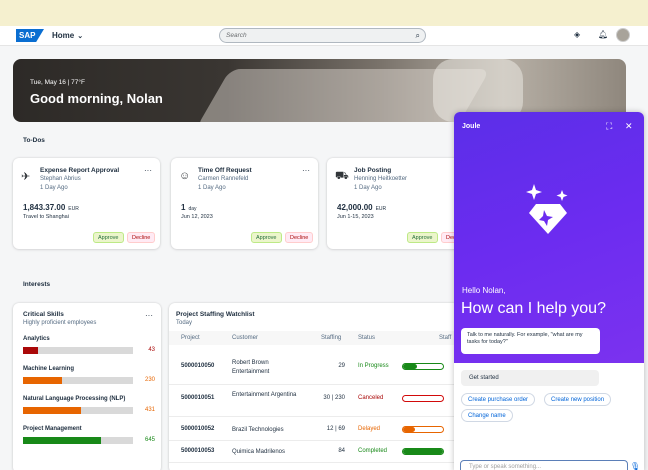 This screenshot has width=648, height=470. I want to click on progress-fill, so click(423, 451).